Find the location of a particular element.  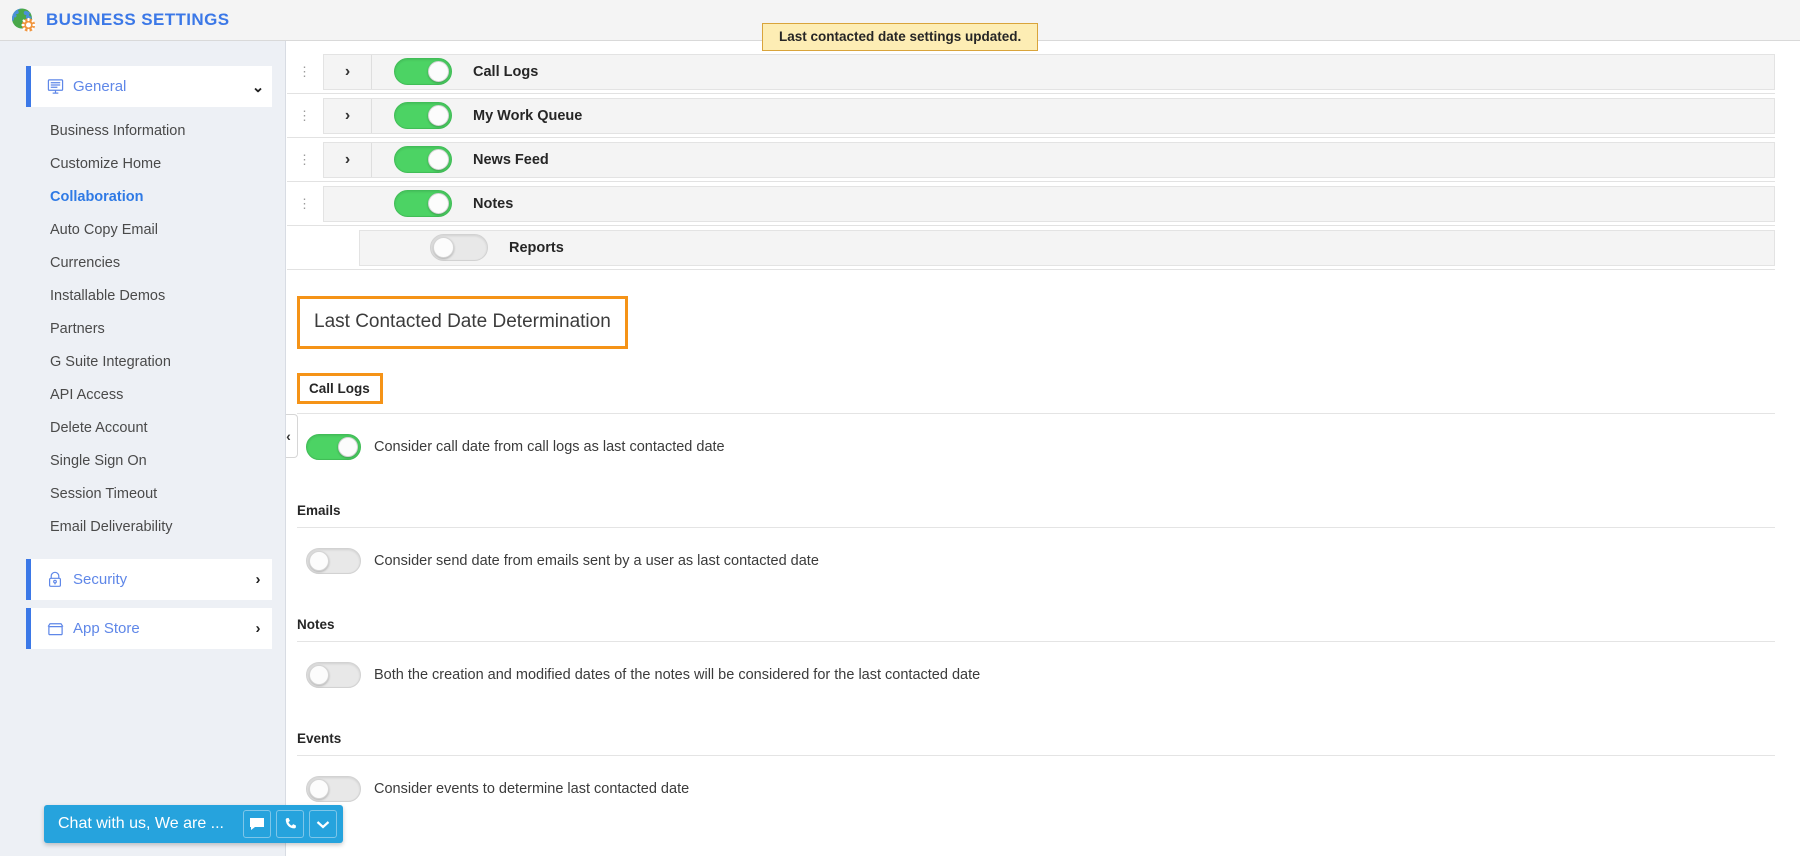

sidebar-group-label: App Store is located at coordinates (106, 628).